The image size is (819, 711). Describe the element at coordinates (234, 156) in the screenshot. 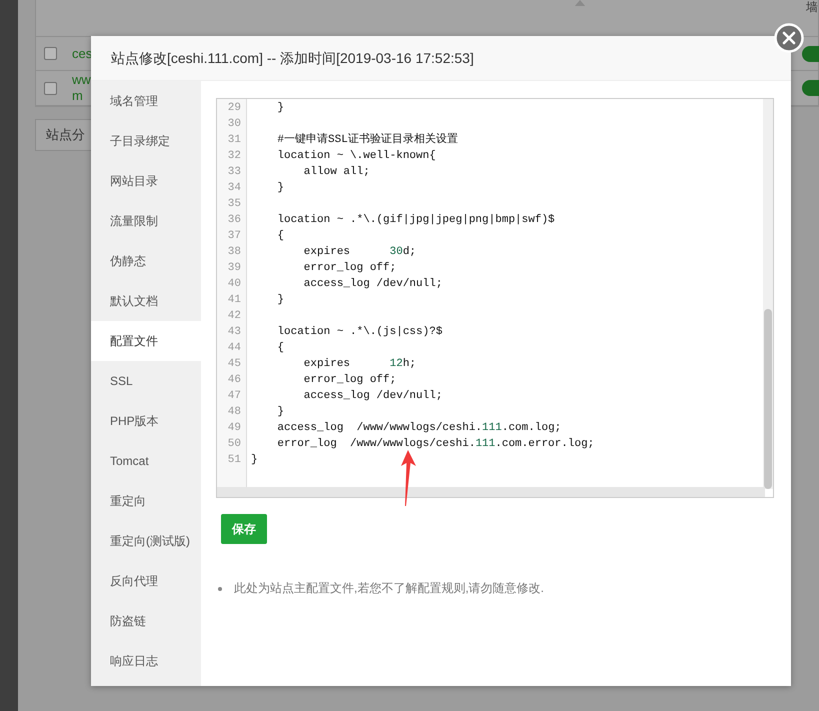

I see `line-number: 32` at that location.